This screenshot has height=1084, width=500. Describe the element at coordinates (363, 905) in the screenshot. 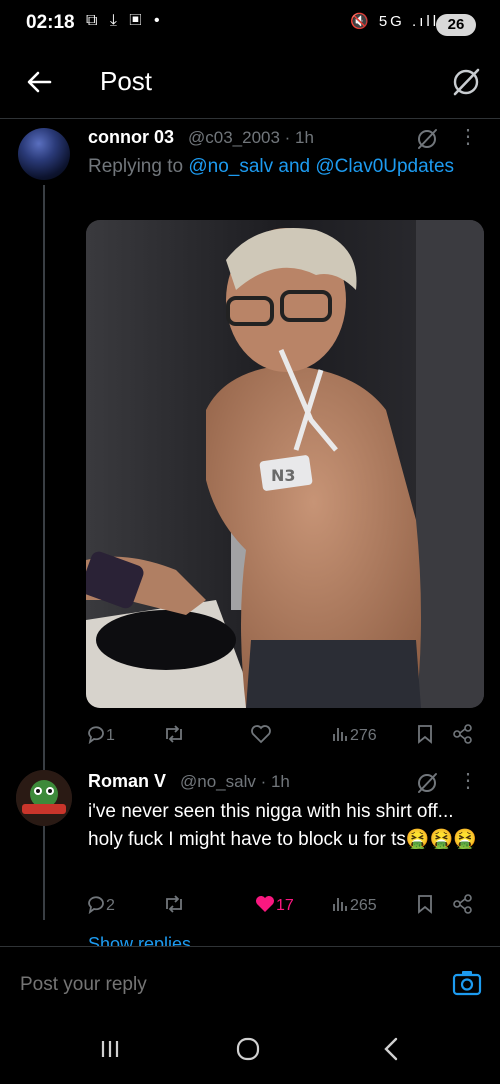

I see `views-count: 265` at that location.